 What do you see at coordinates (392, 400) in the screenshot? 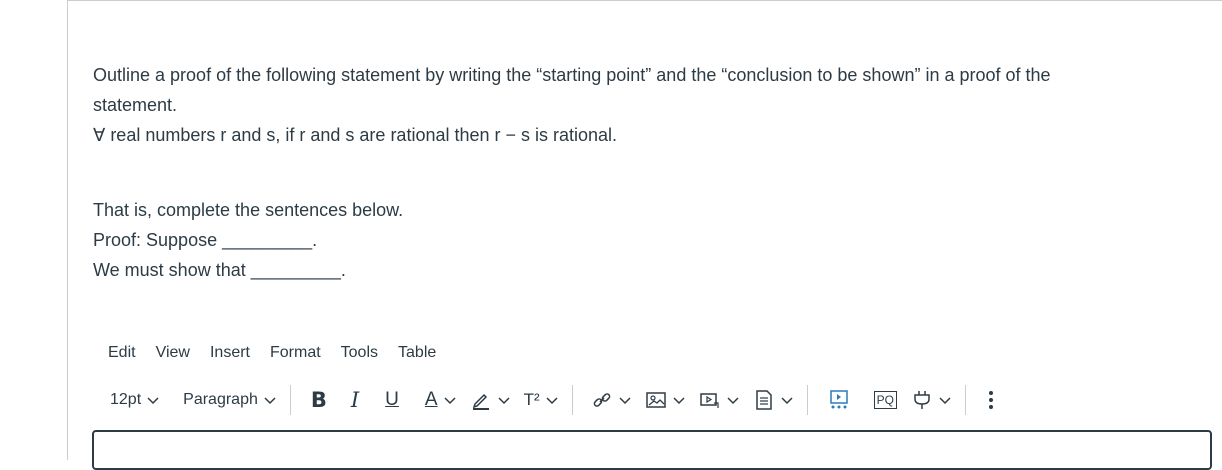
I see `underline-button: U` at bounding box center [392, 400].